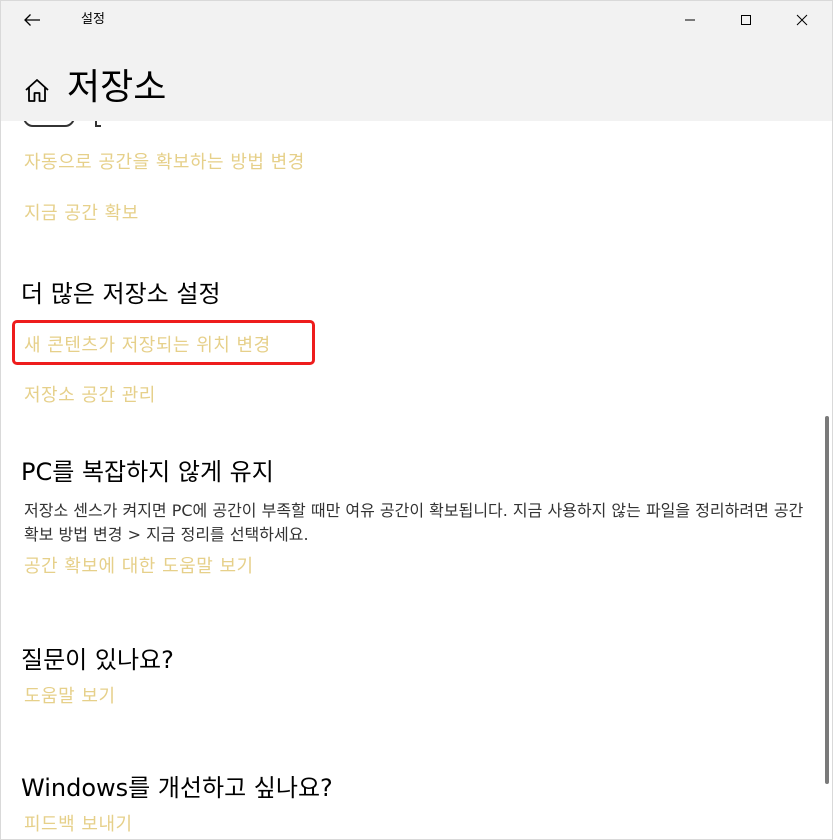 This screenshot has height=840, width=833. Describe the element at coordinates (827, 600) in the screenshot. I see `vertical-scrollbar` at that location.